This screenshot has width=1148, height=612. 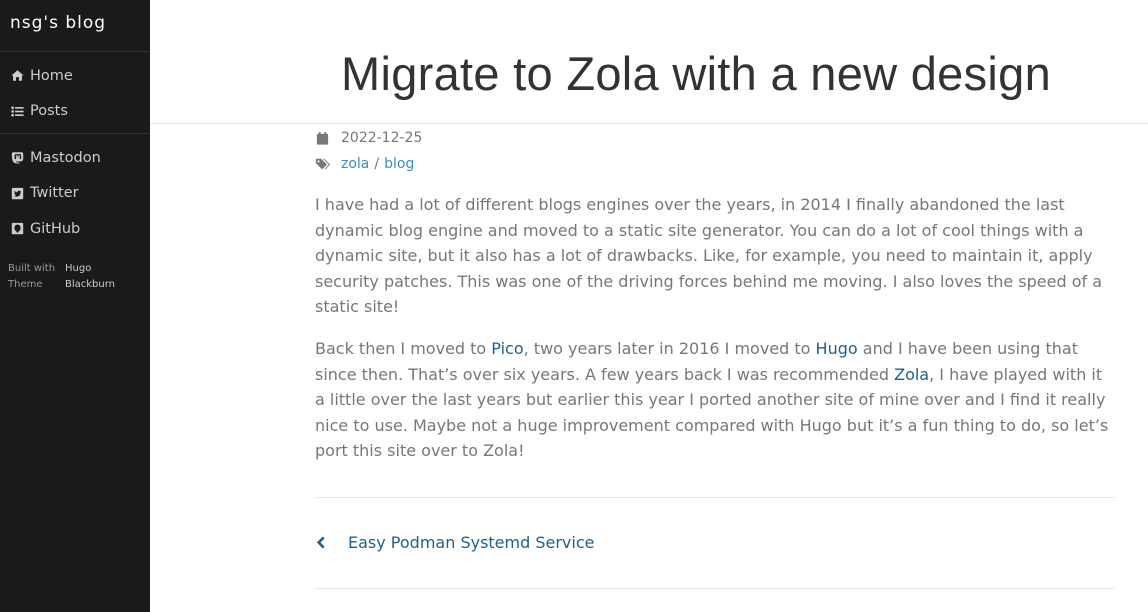 I want to click on nav-item-twitter: Twitter, so click(x=75, y=194).